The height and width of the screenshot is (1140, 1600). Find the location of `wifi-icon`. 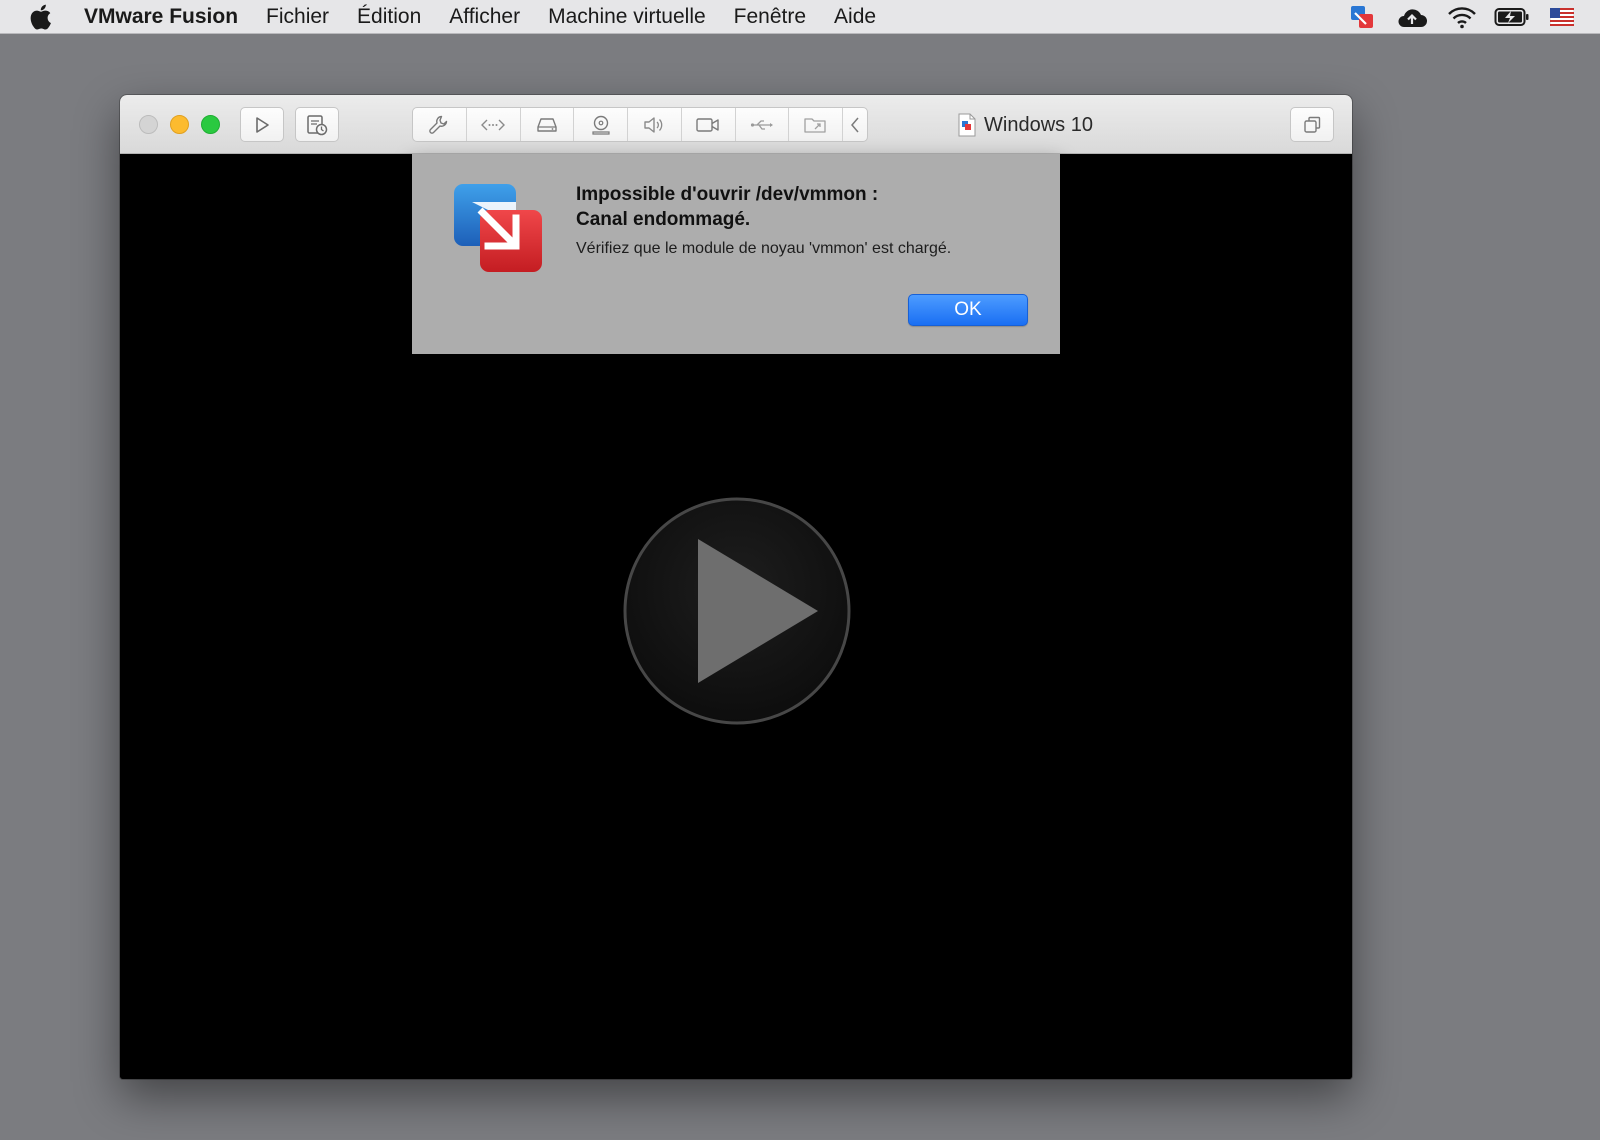

wifi-icon is located at coordinates (1462, 17).